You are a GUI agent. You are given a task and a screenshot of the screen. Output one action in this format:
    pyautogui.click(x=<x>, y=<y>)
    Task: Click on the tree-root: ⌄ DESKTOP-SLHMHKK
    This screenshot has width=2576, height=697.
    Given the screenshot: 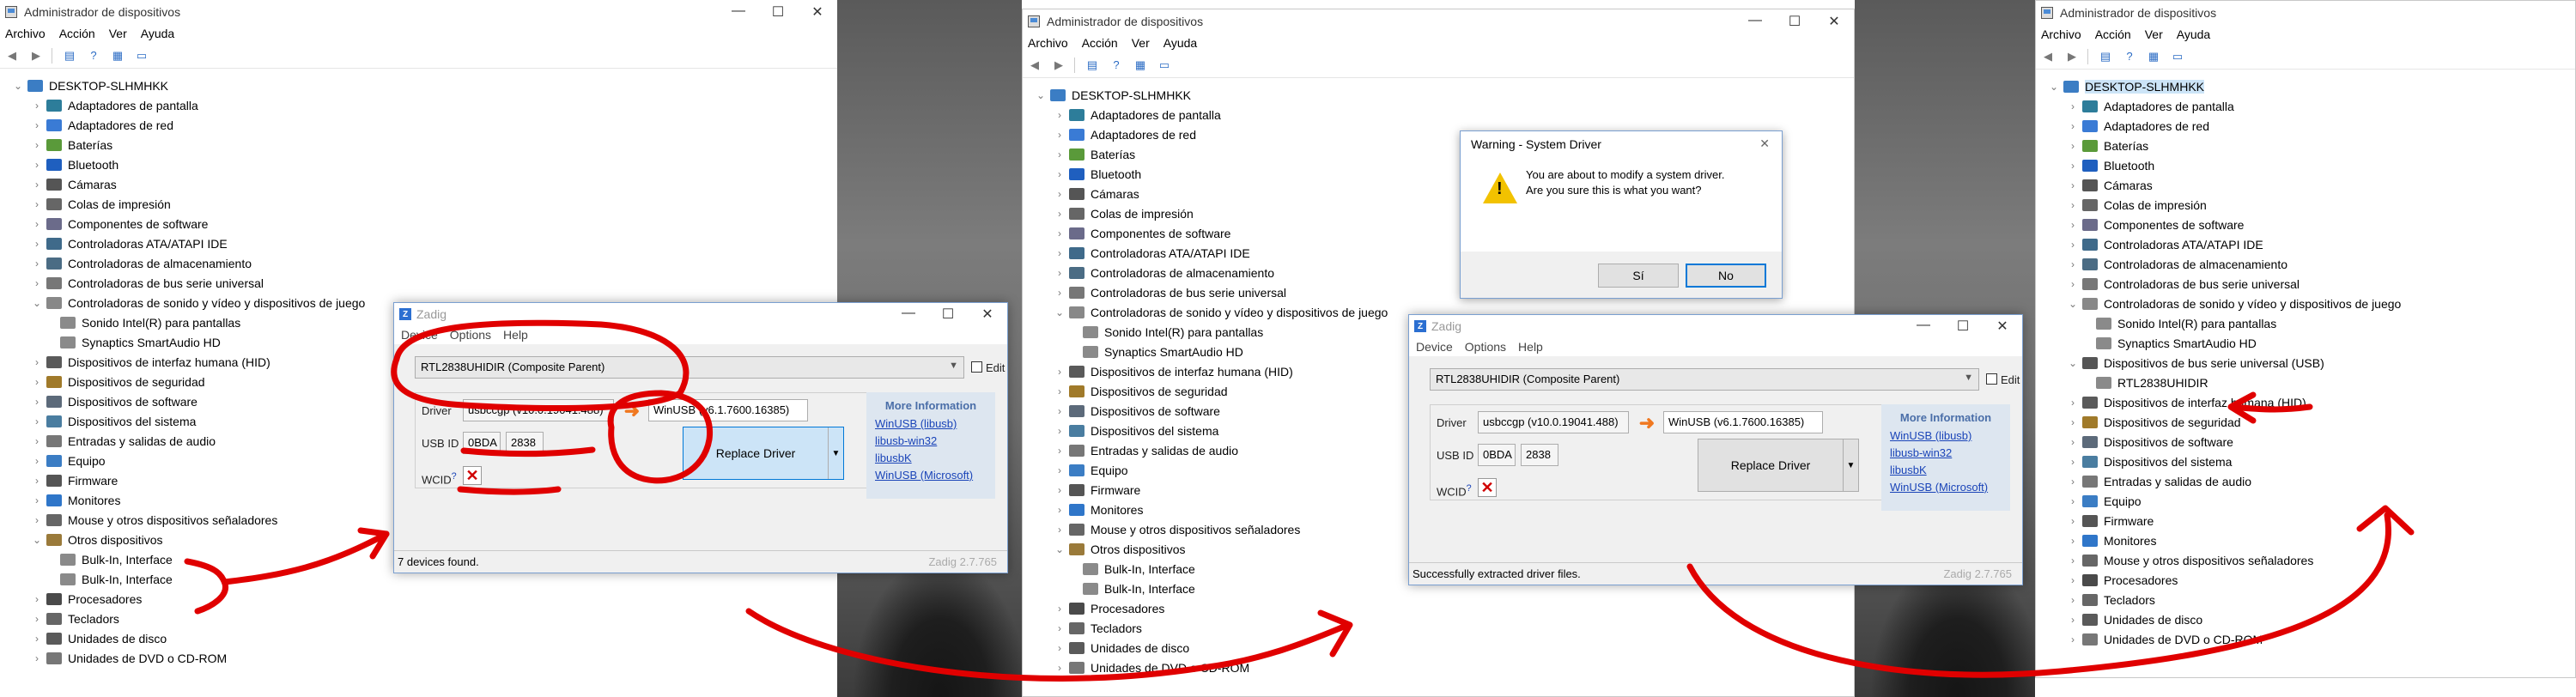 What is the action you would take?
    pyautogui.click(x=1442, y=95)
    